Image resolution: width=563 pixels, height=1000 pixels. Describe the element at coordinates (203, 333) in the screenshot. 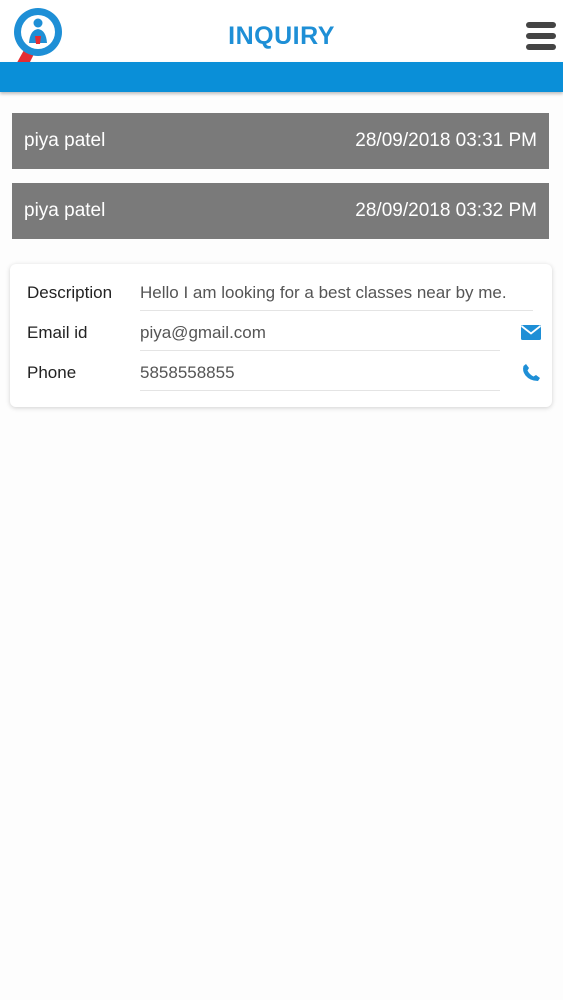

I see `email-value: piya@gmail.com` at that location.